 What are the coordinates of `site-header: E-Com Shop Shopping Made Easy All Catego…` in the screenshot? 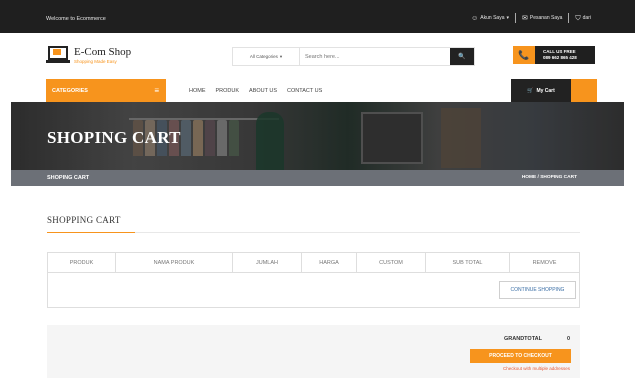 It's located at (317, 56).